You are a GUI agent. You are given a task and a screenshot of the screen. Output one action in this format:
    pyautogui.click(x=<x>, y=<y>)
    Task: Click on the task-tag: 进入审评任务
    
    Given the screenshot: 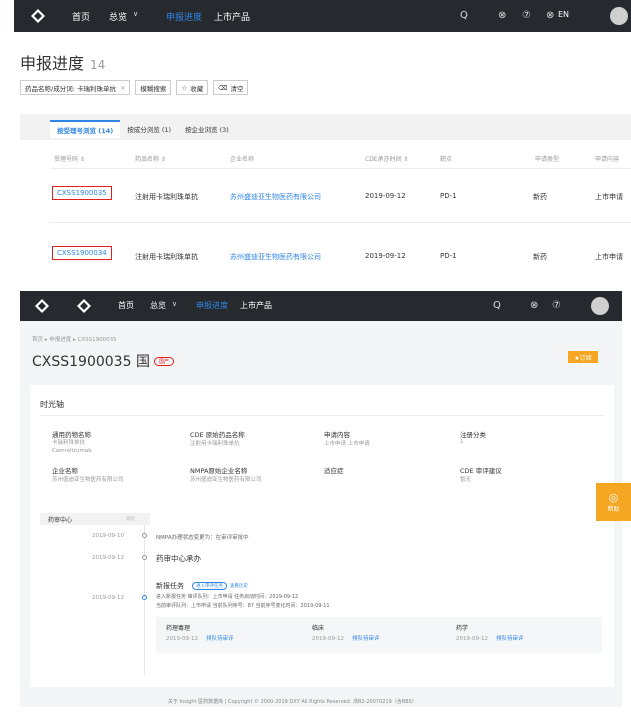 What is the action you would take?
    pyautogui.click(x=209, y=586)
    